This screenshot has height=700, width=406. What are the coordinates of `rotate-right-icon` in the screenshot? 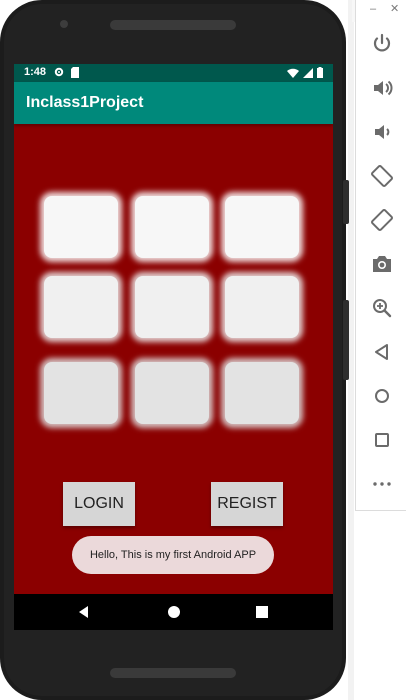 It's located at (382, 220).